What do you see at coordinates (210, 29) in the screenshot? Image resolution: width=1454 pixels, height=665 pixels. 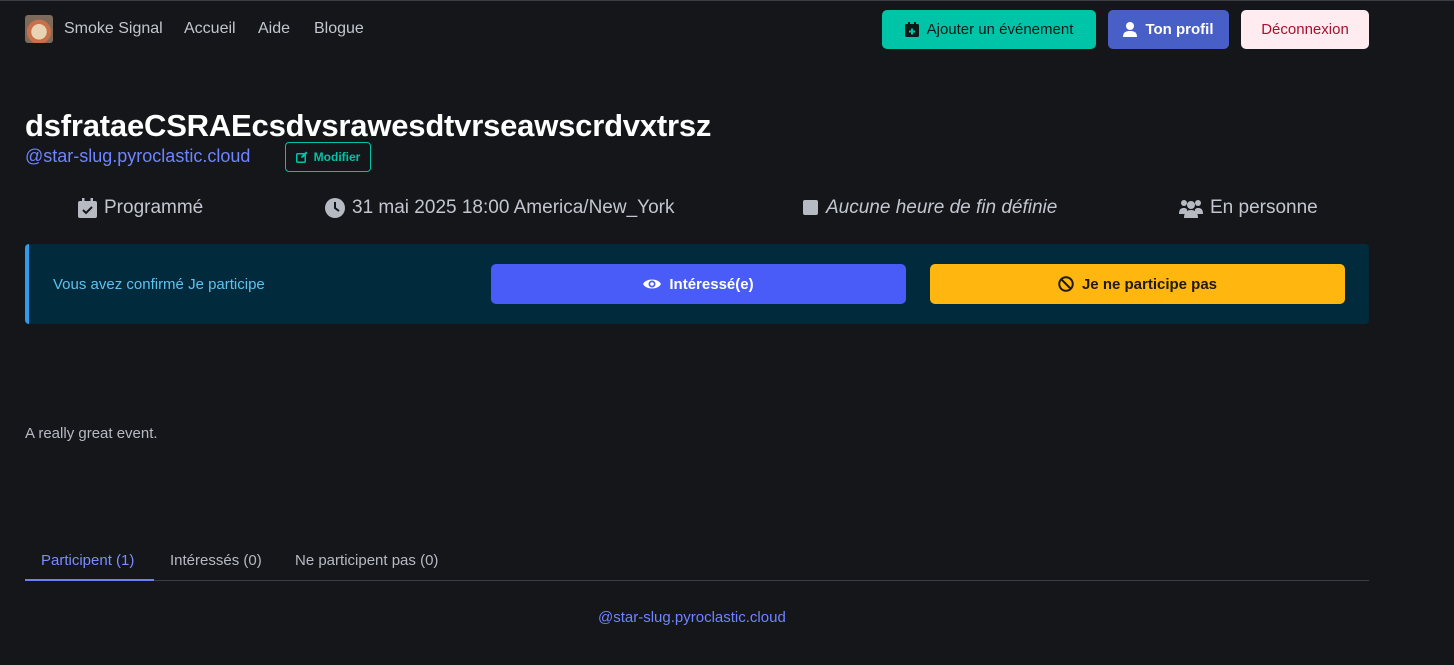 I see `nav-link-home: Accueil` at bounding box center [210, 29].